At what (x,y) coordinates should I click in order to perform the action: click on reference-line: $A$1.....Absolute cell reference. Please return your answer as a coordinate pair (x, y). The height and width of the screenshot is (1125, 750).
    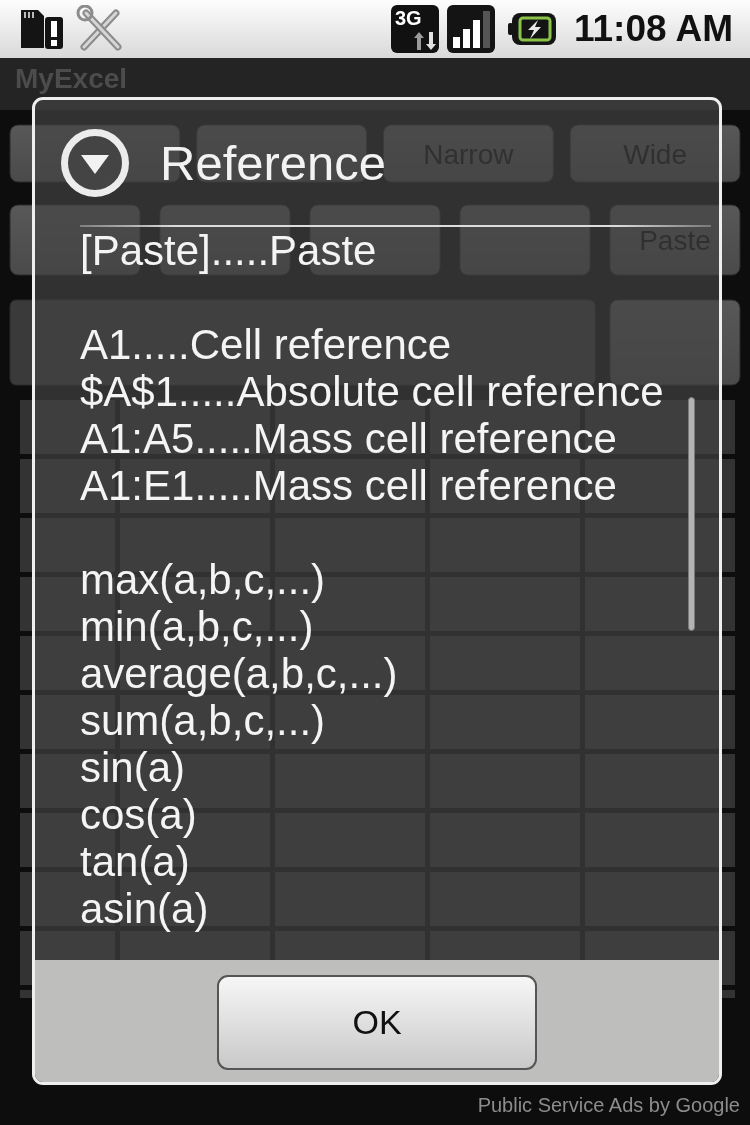
    Looking at the image, I should click on (372, 391).